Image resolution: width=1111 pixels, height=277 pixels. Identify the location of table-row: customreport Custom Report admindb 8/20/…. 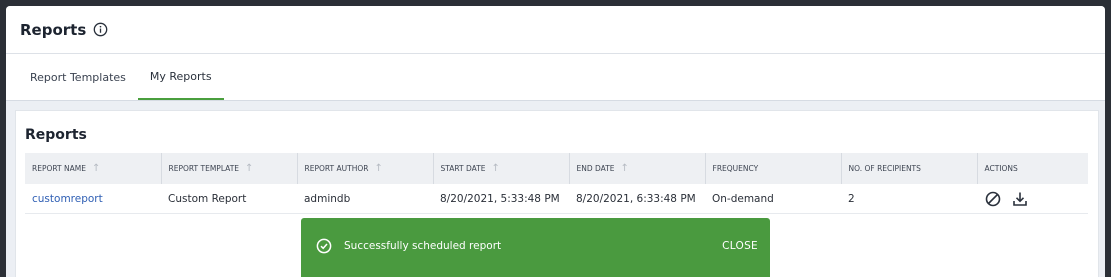
(556, 199).